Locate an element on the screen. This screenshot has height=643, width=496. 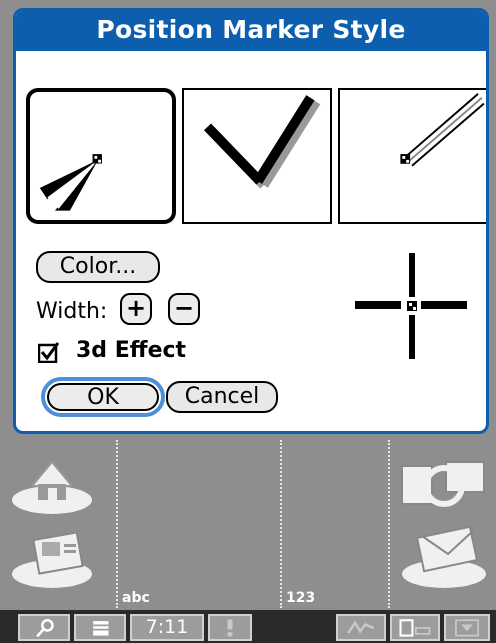
checkmark-icon is located at coordinates (48, 353).